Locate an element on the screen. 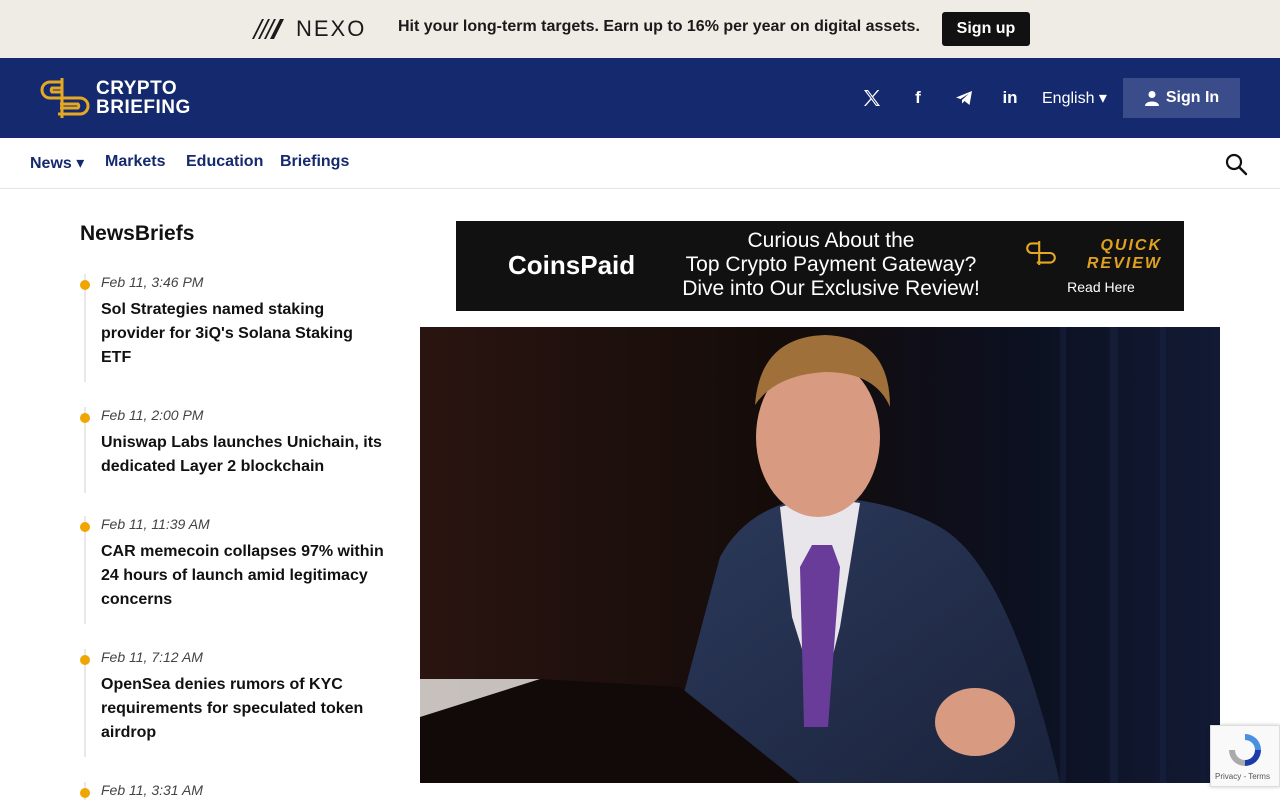  nav-item-briefings: Briefings is located at coordinates (314, 162).